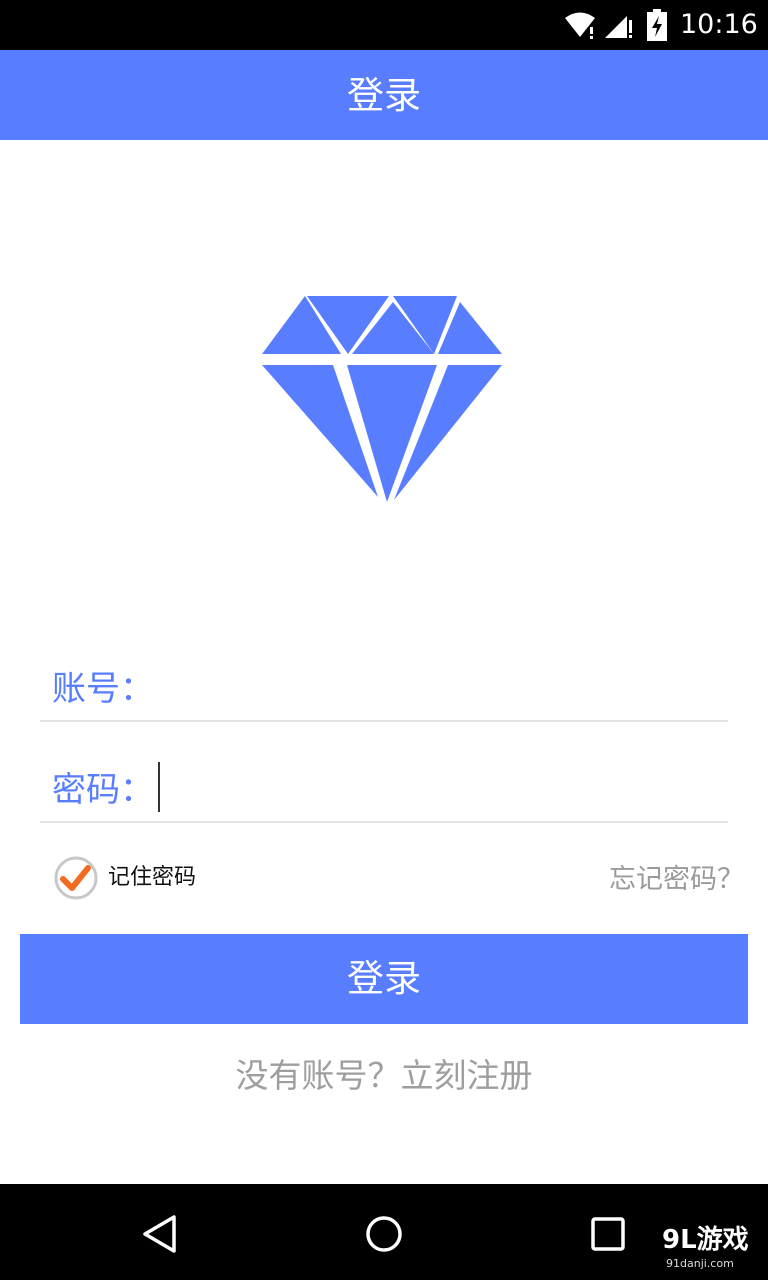 The image size is (768, 1280). I want to click on checkmark-icon, so click(76, 878).